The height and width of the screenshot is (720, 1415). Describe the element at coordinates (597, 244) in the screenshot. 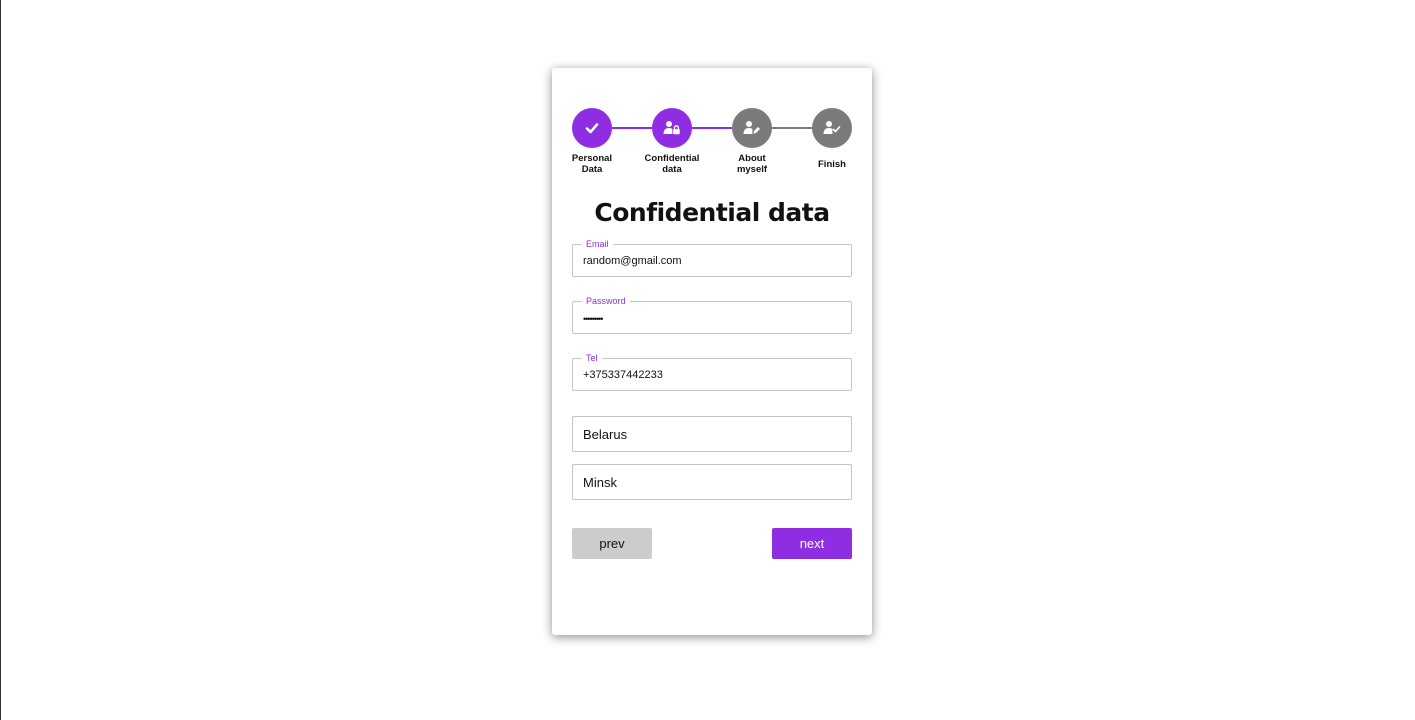

I see `email-label: Email` at that location.